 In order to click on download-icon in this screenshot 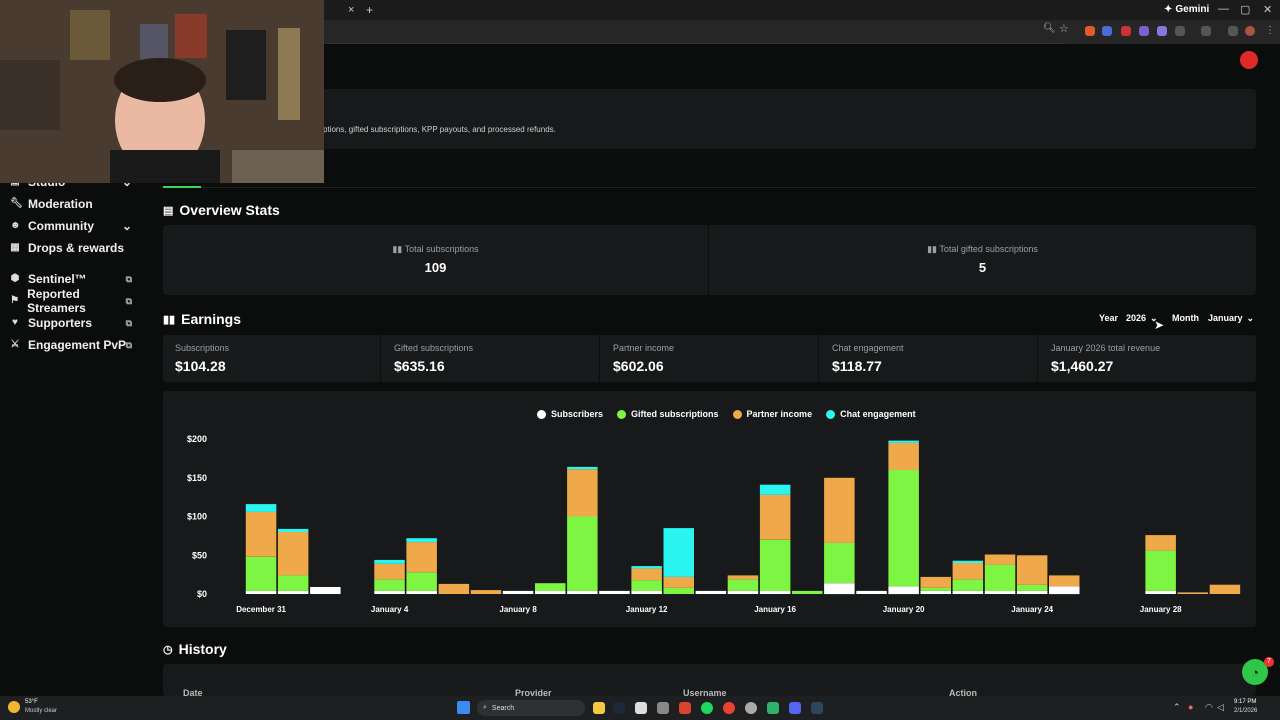, I will do `click(1233, 31)`.